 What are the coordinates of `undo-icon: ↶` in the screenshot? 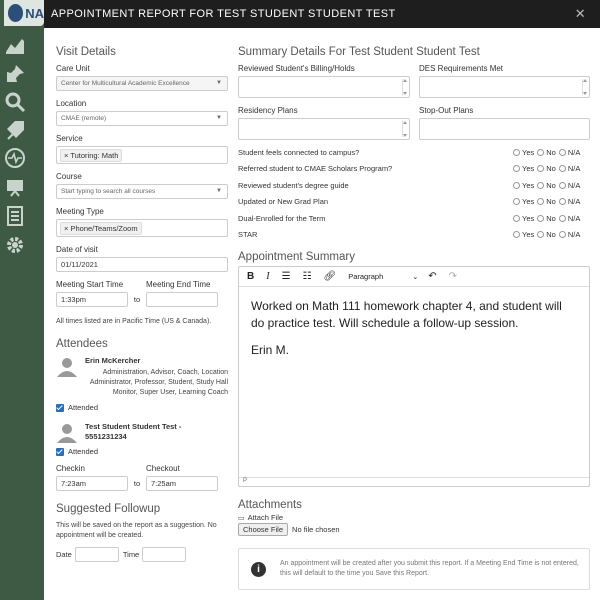 It's located at (432, 276).